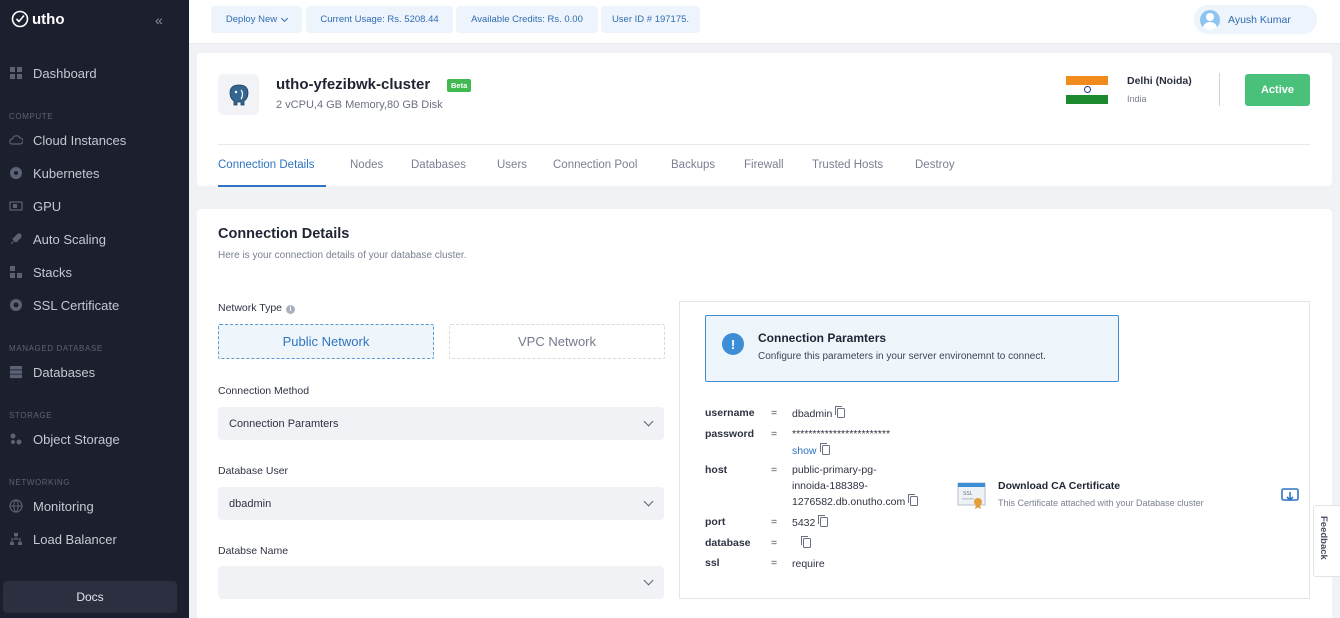 The height and width of the screenshot is (618, 1340). Describe the element at coordinates (90, 597) in the screenshot. I see `docs-button: Docs` at that location.